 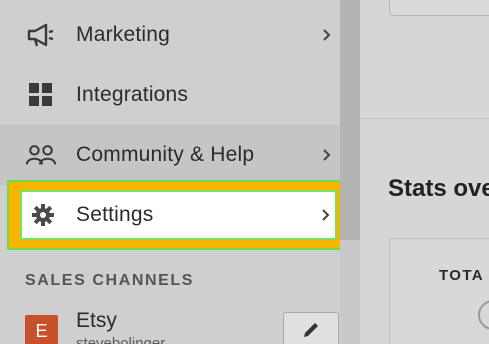 What do you see at coordinates (41, 95) in the screenshot?
I see `grid-icon` at bounding box center [41, 95].